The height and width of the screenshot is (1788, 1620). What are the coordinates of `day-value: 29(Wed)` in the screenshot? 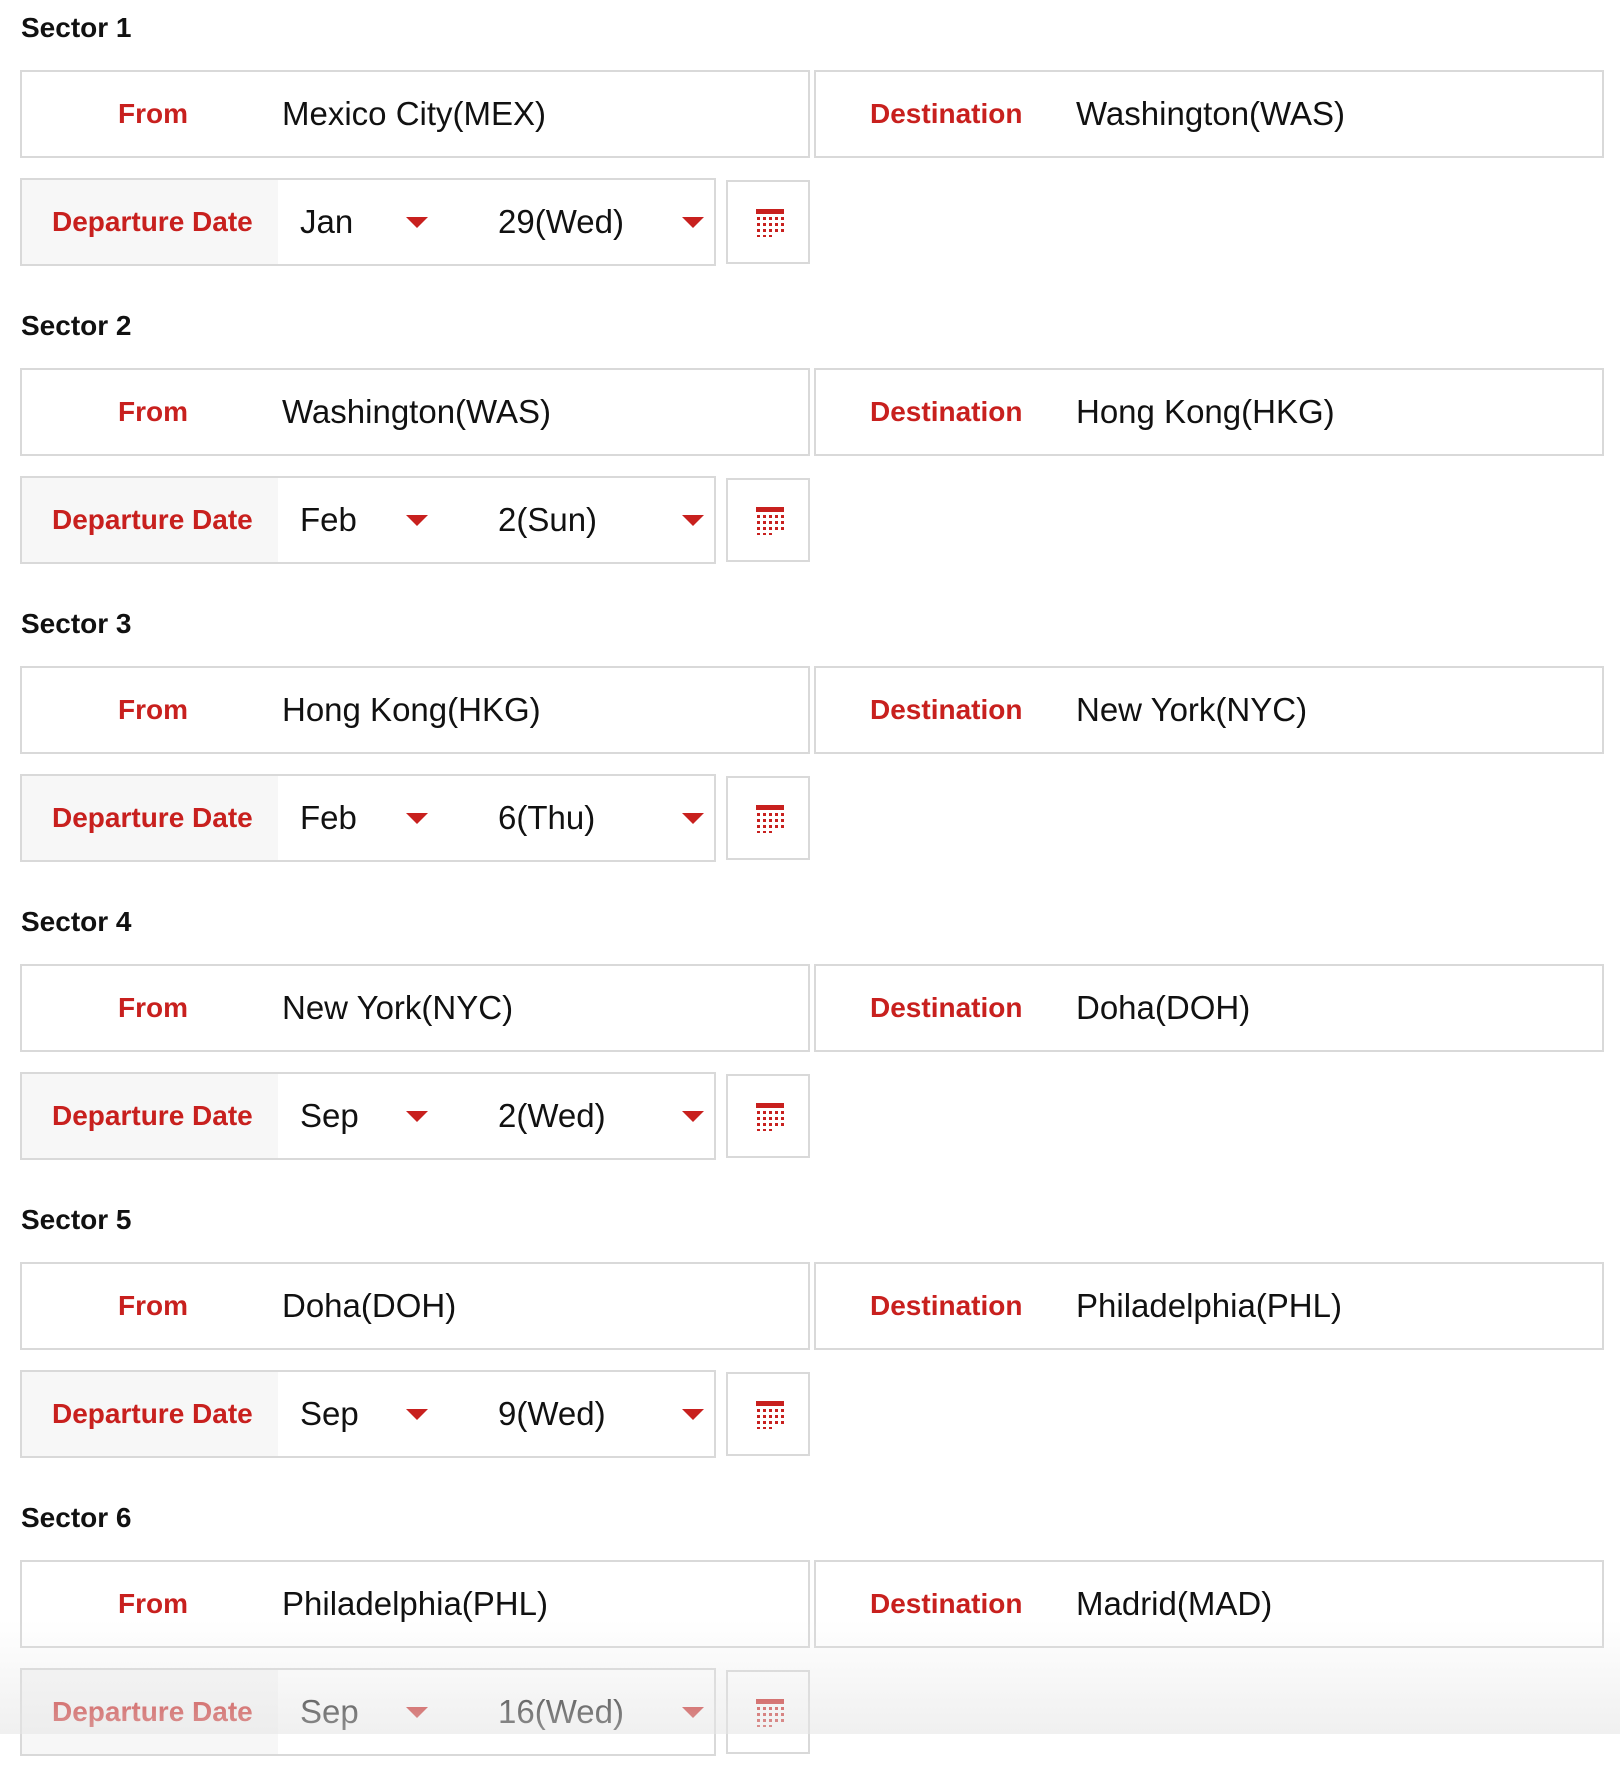 It's located at (561, 221).